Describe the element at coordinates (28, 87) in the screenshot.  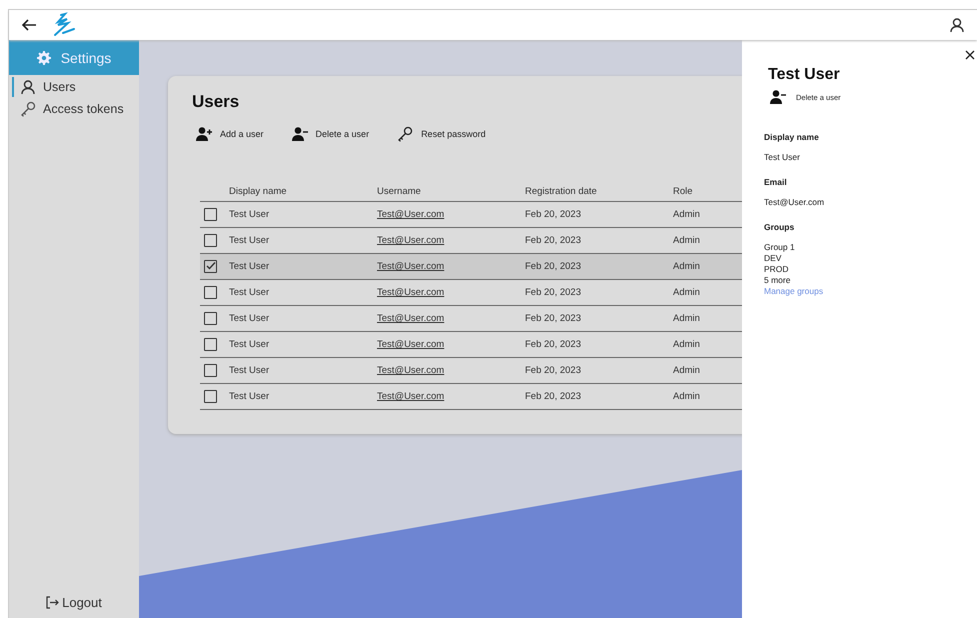
I see `user-icon` at that location.